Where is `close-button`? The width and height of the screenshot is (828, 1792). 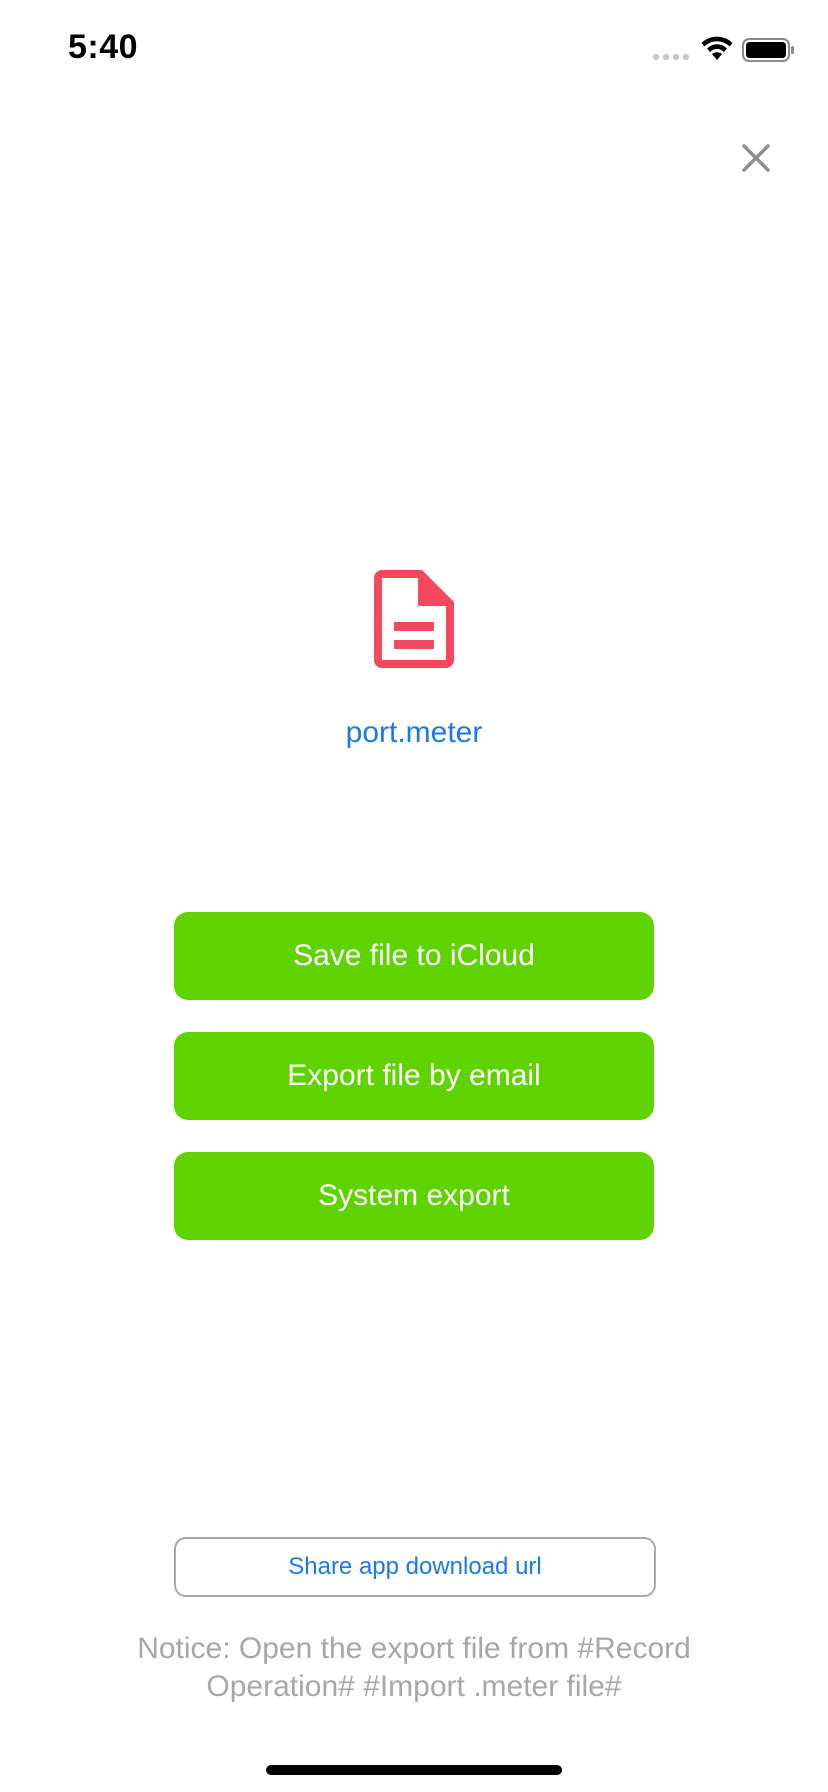
close-button is located at coordinates (756, 158).